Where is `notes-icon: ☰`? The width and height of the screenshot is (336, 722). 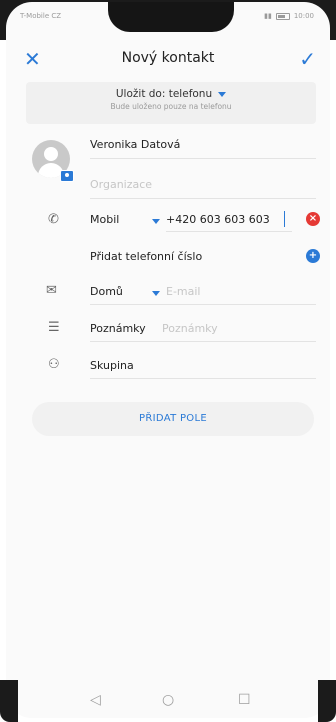 notes-icon: ☰ is located at coordinates (54, 327).